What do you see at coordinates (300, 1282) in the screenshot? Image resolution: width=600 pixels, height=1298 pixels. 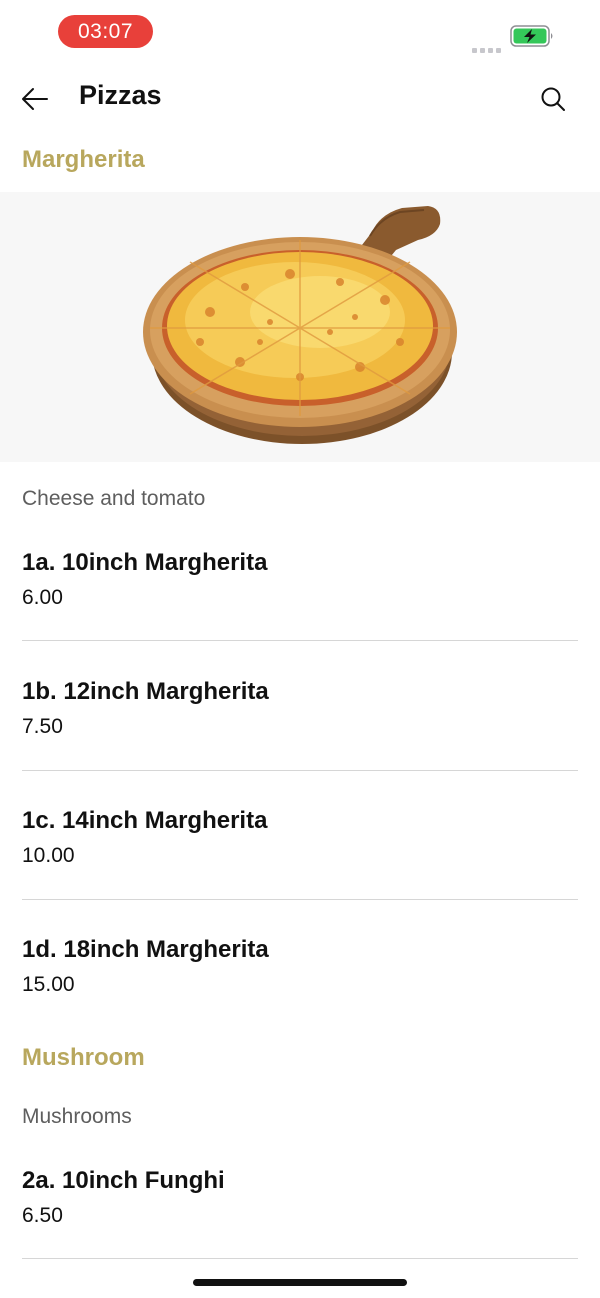 I see `home-indicator` at bounding box center [300, 1282].